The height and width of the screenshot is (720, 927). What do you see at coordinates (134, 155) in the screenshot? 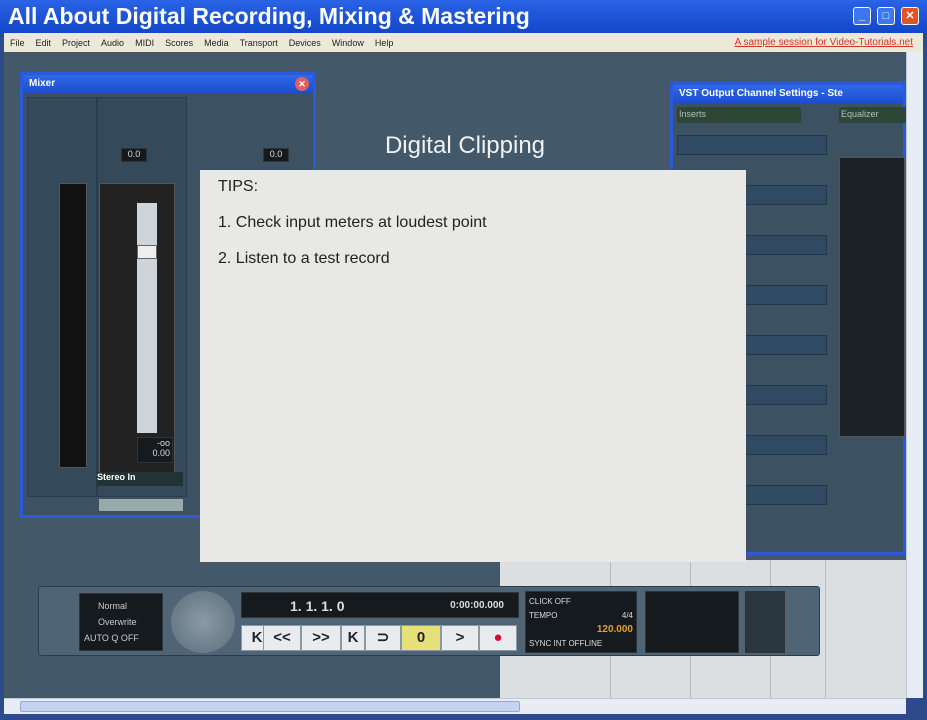
I see `channel-value: 0.0` at bounding box center [134, 155].